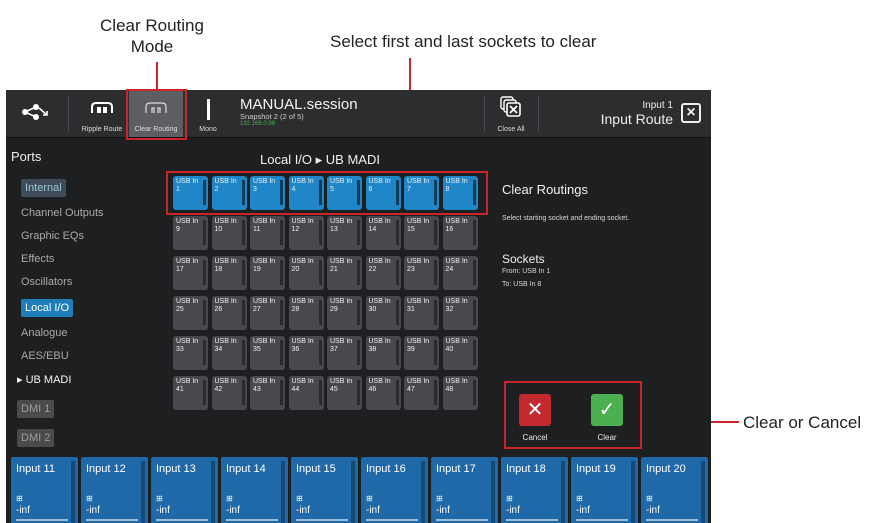 This screenshot has width=888, height=523. I want to click on port-effects: Effects, so click(37, 259).